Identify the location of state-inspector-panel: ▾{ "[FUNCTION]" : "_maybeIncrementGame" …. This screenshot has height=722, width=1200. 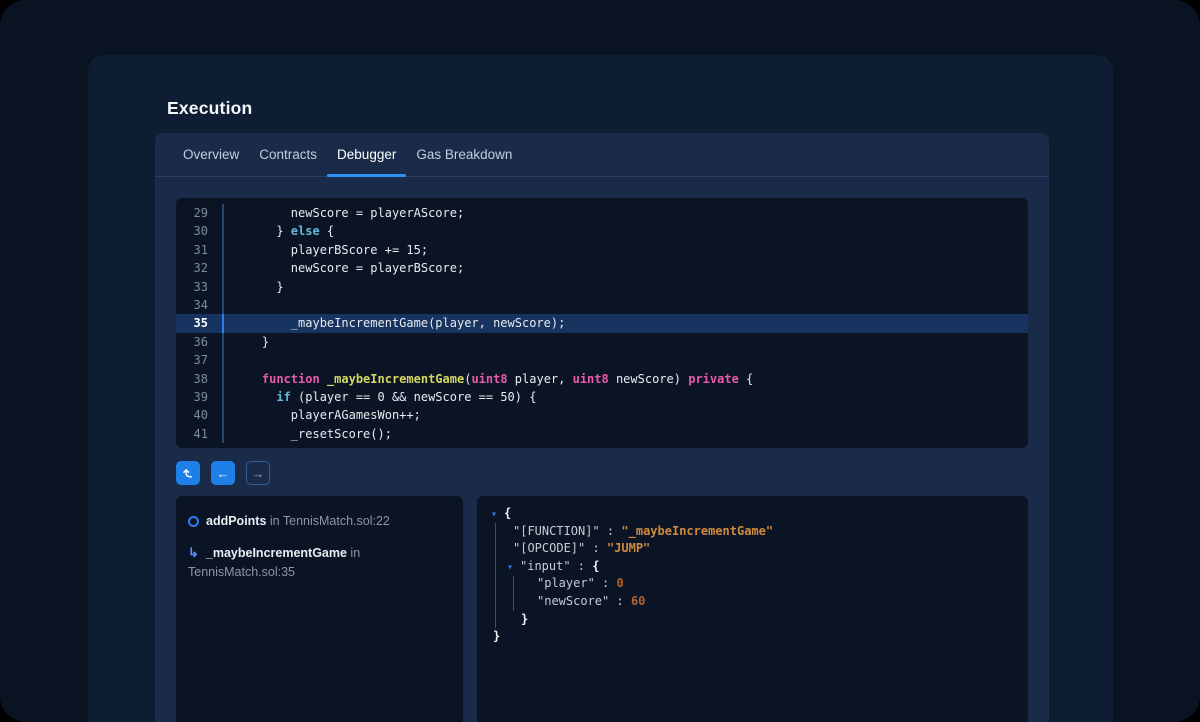
(752, 609).